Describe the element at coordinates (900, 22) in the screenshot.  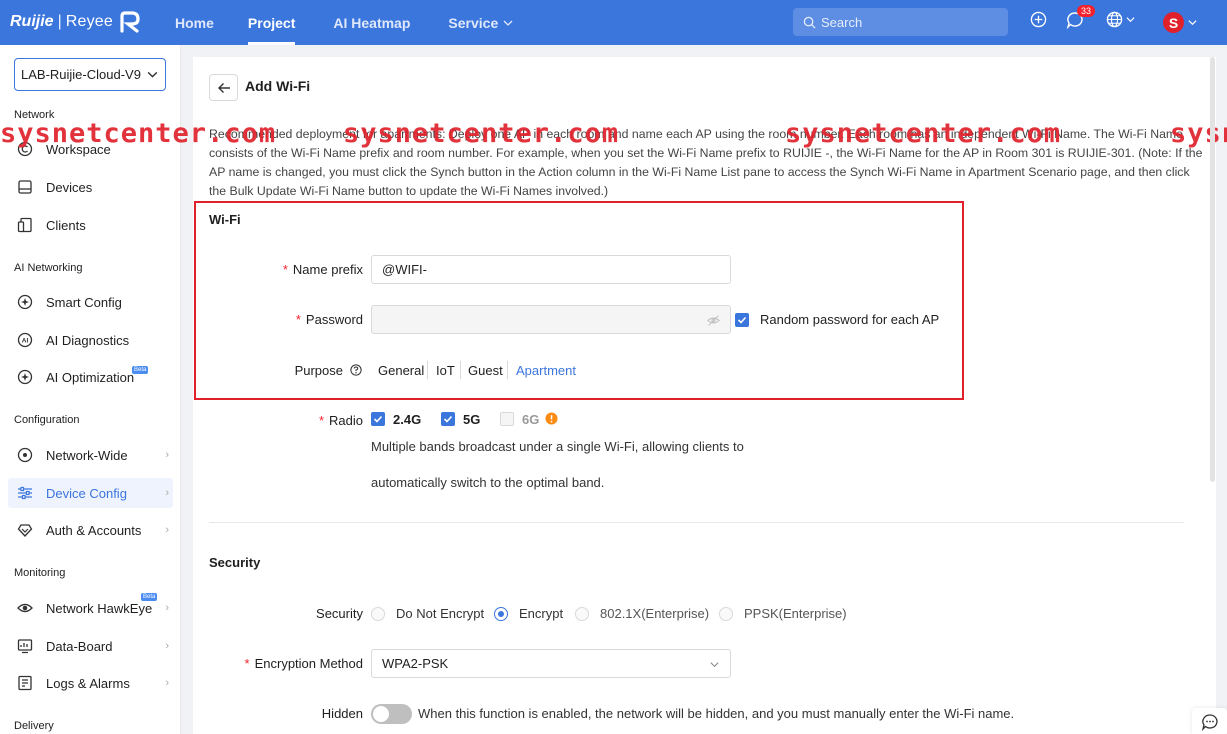
I see `search-input: Search` at that location.